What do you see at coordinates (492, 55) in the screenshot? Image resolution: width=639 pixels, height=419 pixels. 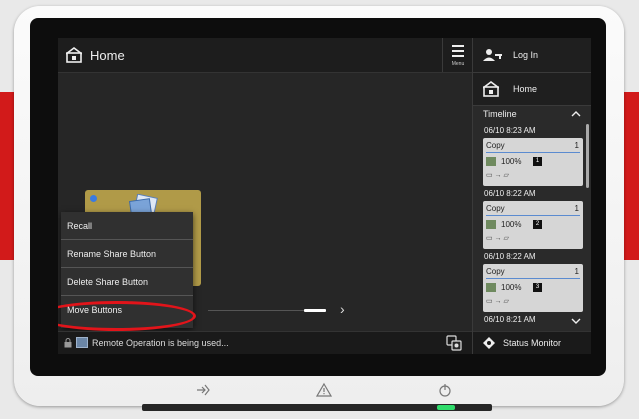 I see `login-icon` at bounding box center [492, 55].